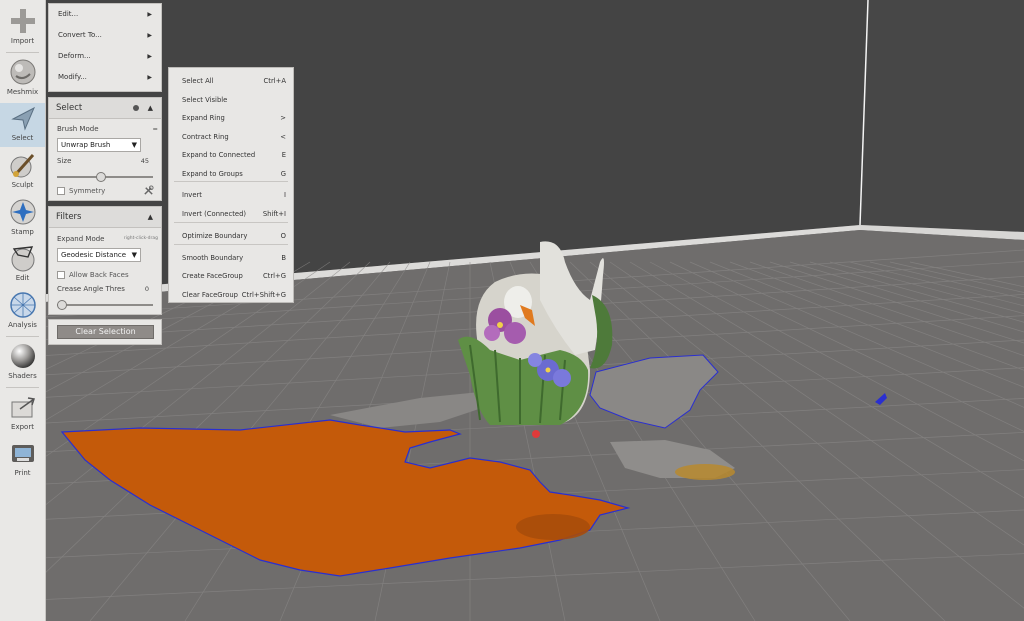 The width and height of the screenshot is (1024, 621). Describe the element at coordinates (22, 265) in the screenshot. I see `edit-button: Edit` at that location.